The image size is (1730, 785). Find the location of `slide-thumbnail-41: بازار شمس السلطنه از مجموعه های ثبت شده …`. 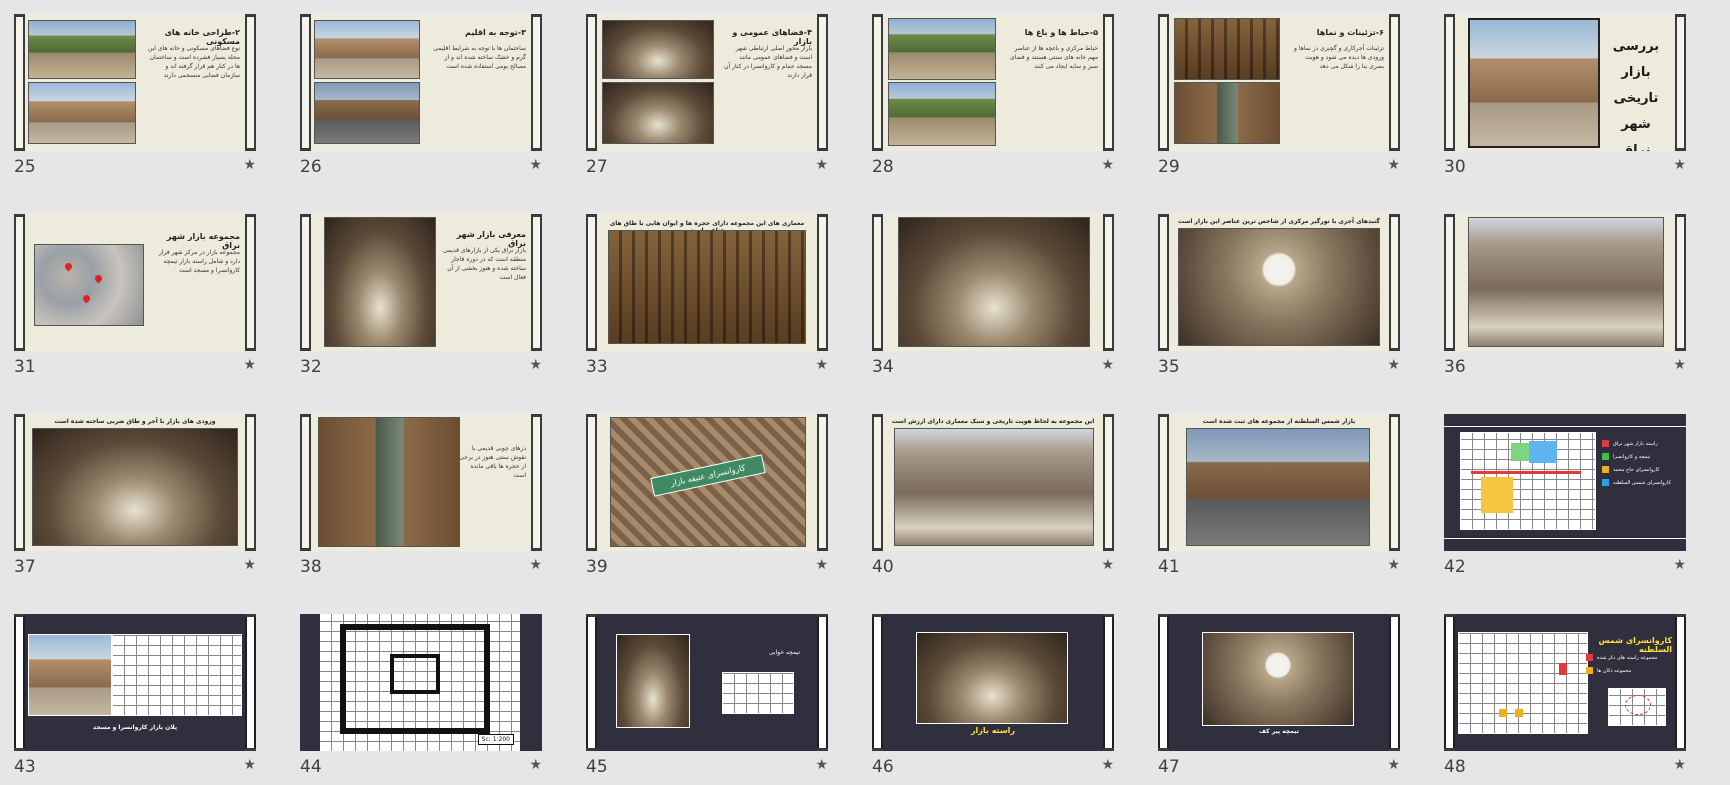

slide-thumbnail-41: بازار شمس السلطنه از مجموعه های ثبت شده … is located at coordinates (1279, 482).